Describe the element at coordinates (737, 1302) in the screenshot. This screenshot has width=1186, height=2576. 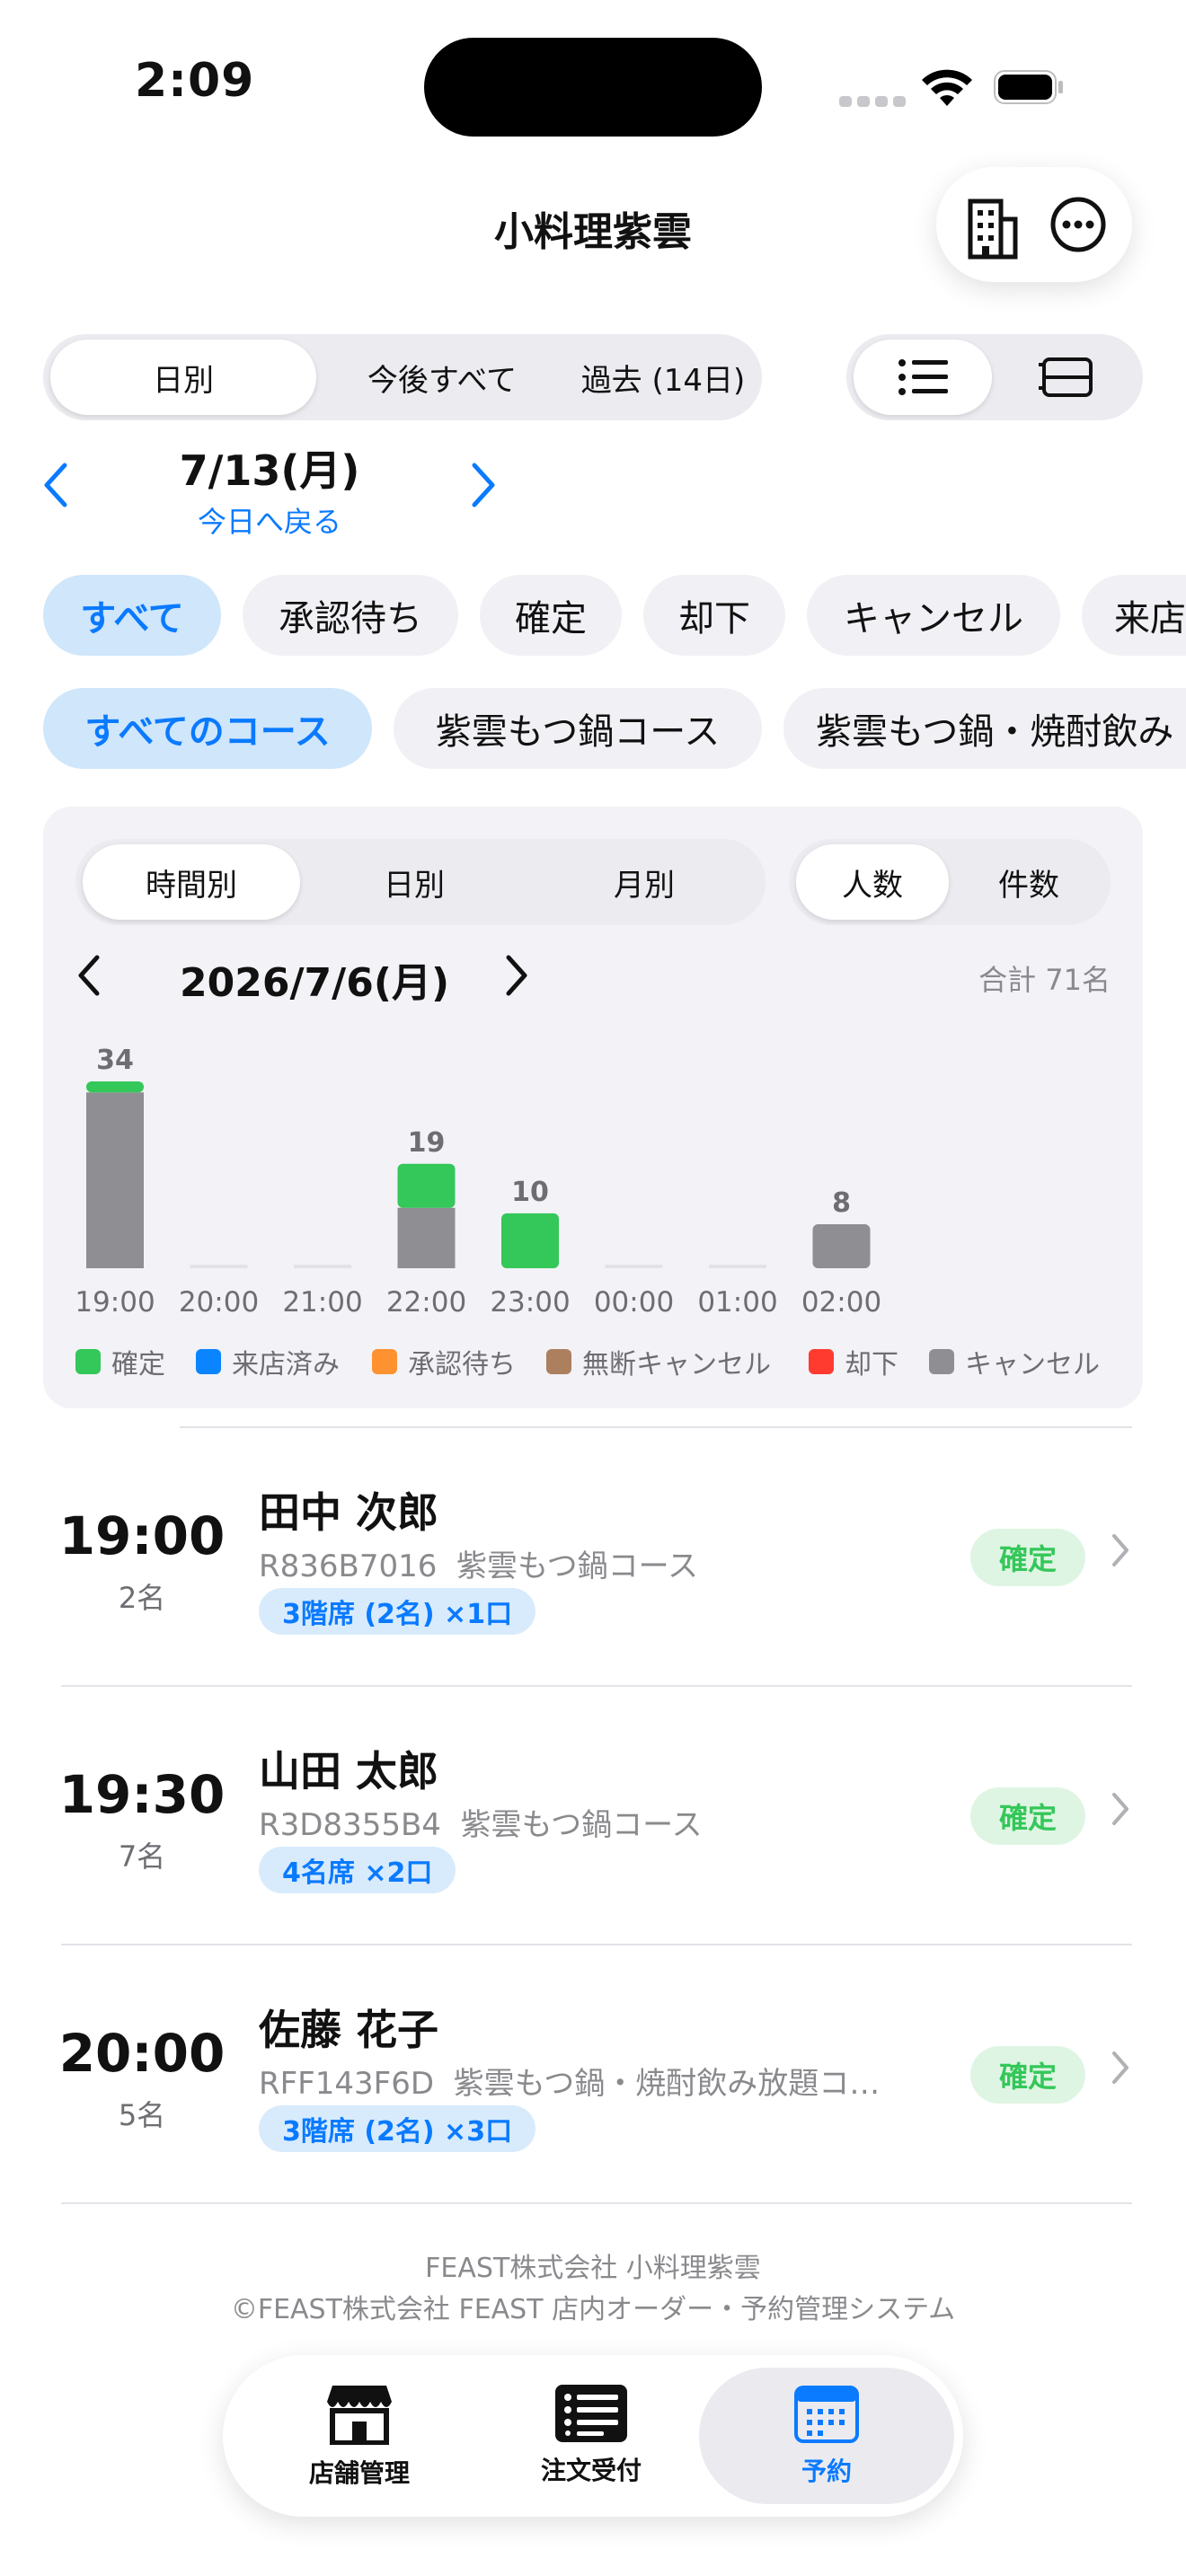
I see `x-tick-label: 01:00` at that location.